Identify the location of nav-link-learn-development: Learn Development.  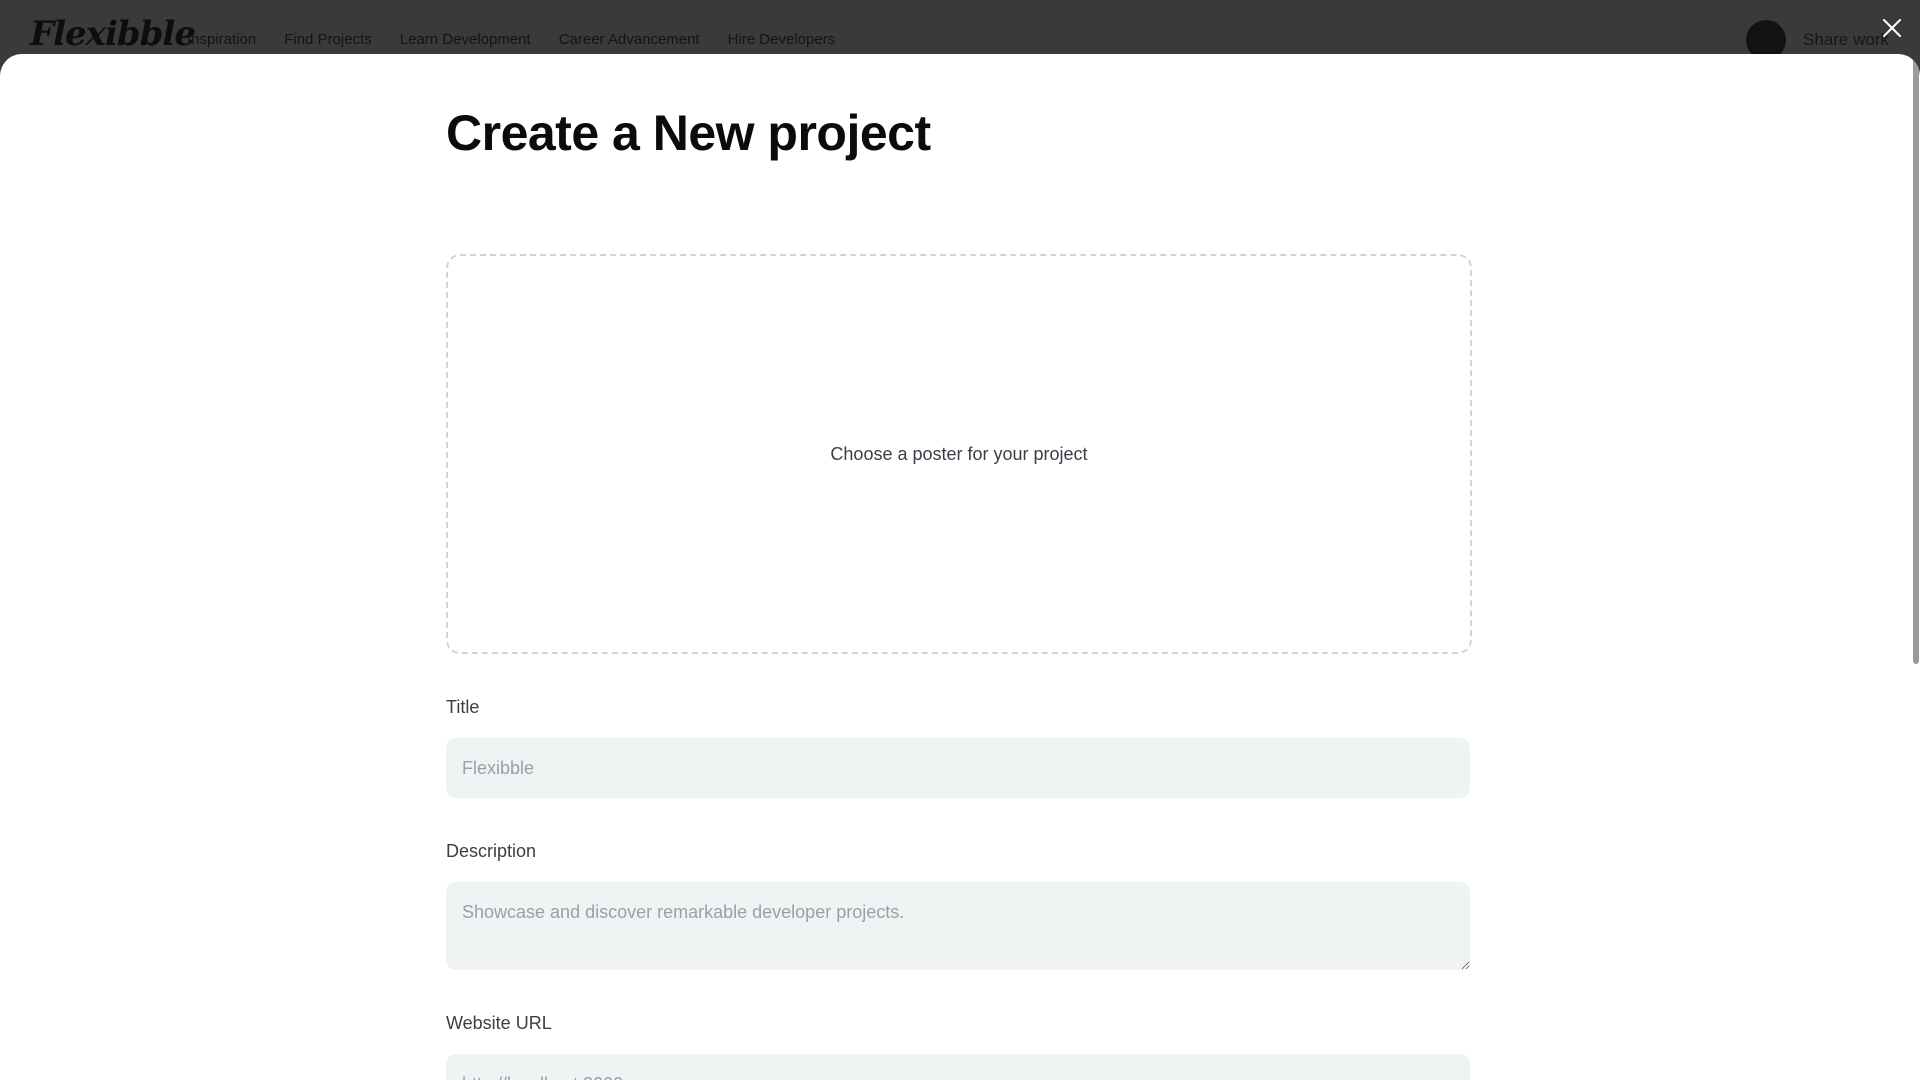
(465, 39).